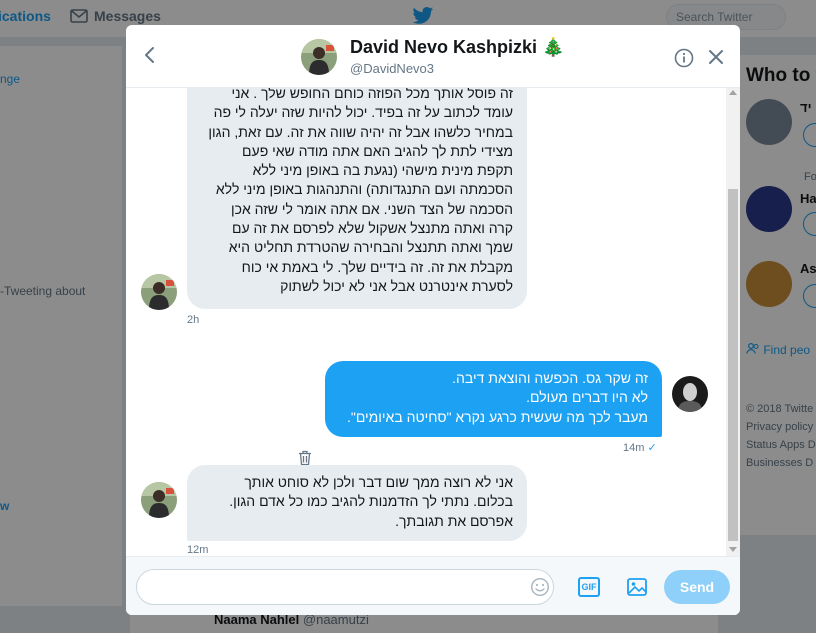 The width and height of the screenshot is (816, 633). Describe the element at coordinates (193, 320) in the screenshot. I see `message-timestamp: 2h` at that location.